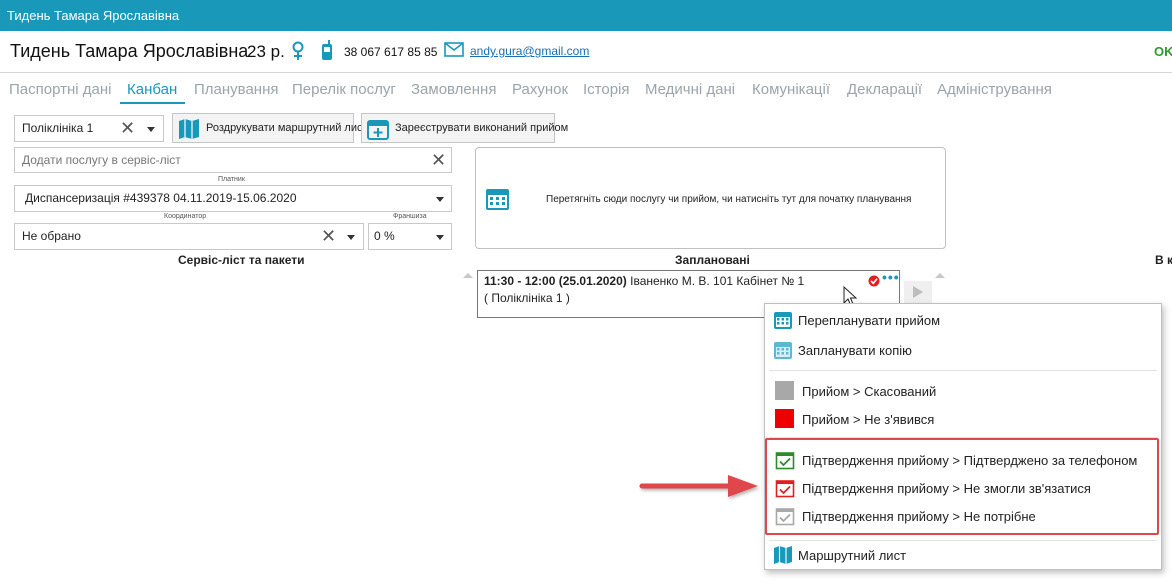 The image size is (1172, 588). What do you see at coordinates (60, 89) in the screenshot?
I see `tab-passport: Паспортні дані` at bounding box center [60, 89].